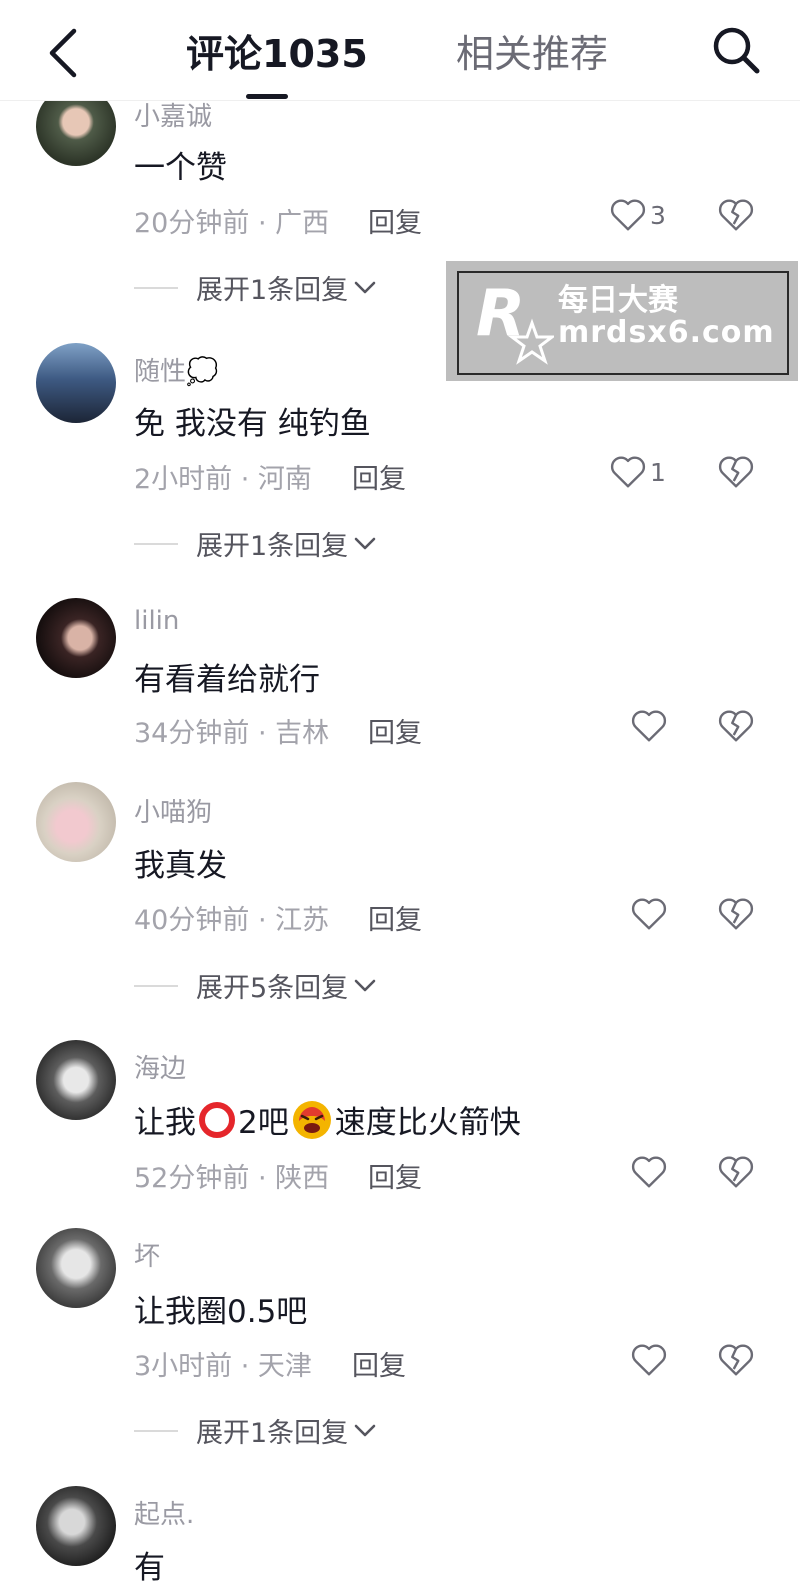  What do you see at coordinates (532, 54) in the screenshot?
I see `tab-related-recommendations: 相关推荐` at bounding box center [532, 54].